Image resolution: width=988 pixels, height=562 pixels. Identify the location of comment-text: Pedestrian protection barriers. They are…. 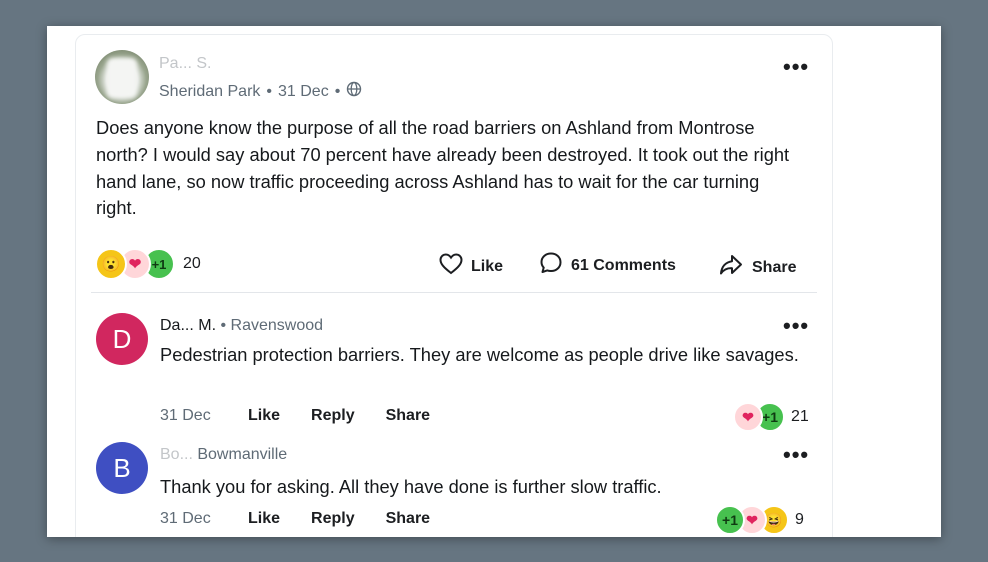
(479, 354).